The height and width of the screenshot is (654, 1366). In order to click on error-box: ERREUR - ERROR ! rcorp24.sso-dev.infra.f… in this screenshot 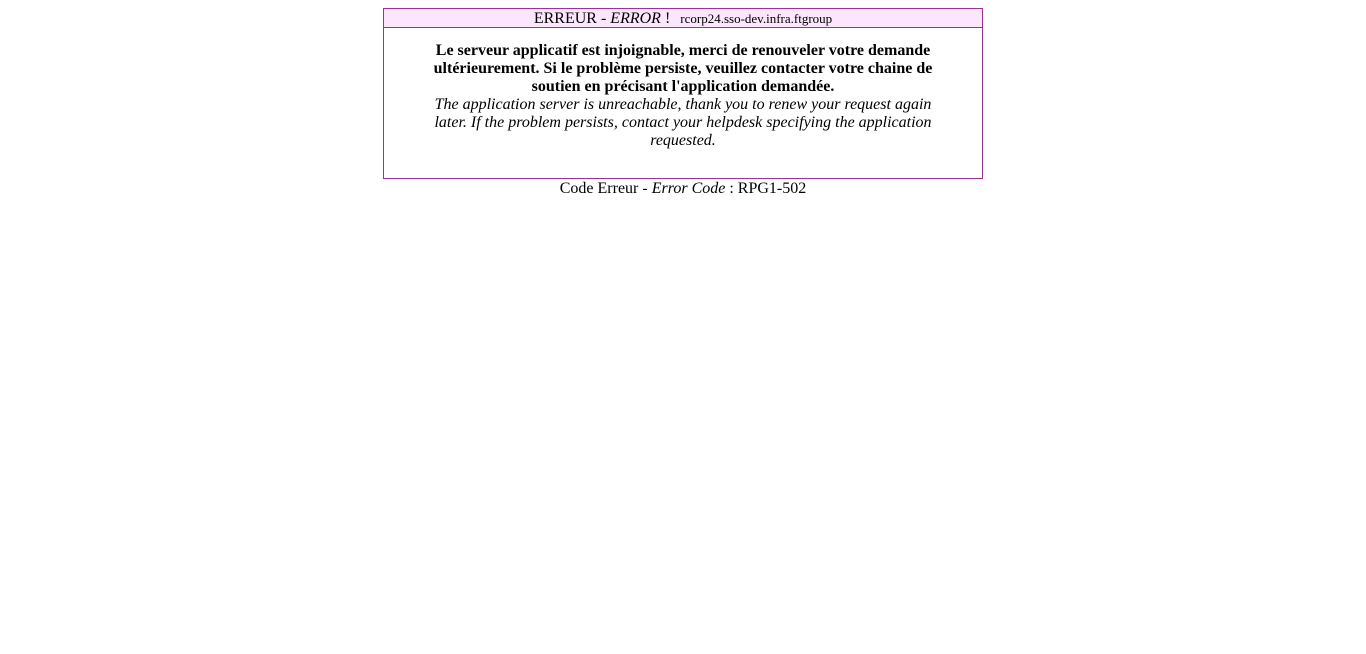, I will do `click(683, 93)`.